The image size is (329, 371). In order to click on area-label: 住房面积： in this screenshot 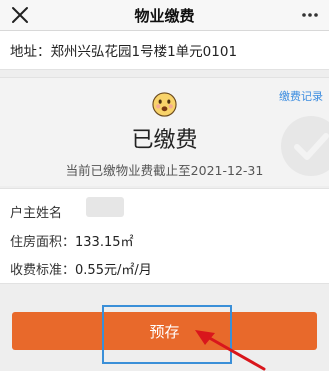, I will do `click(43, 242)`.